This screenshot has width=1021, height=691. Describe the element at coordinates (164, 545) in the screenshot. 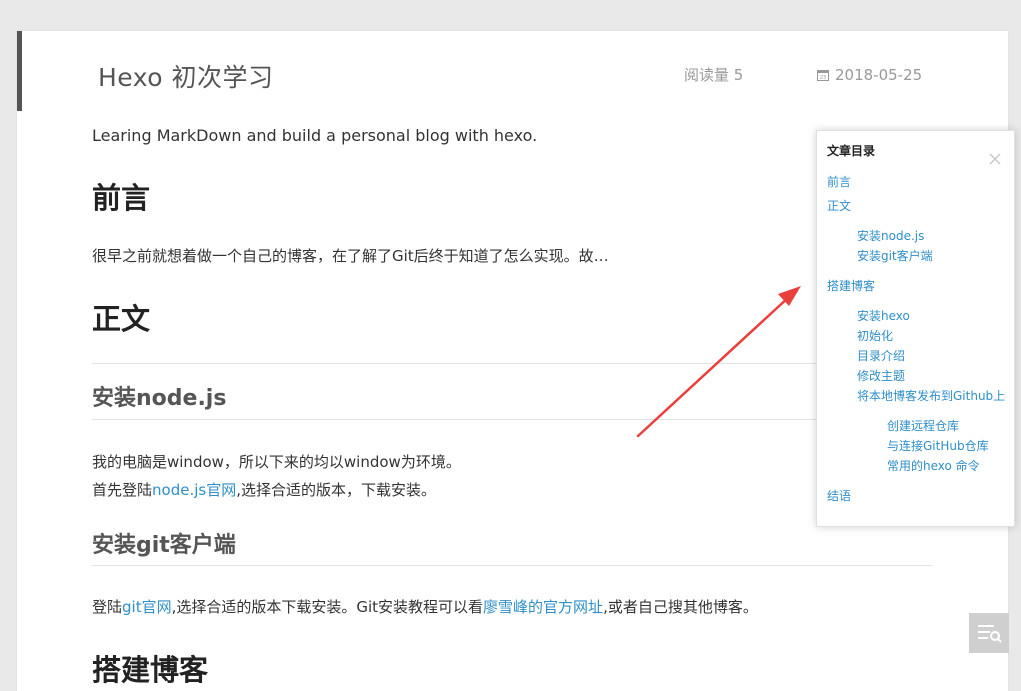

I see `heading-install-git: 安装git客户端` at that location.